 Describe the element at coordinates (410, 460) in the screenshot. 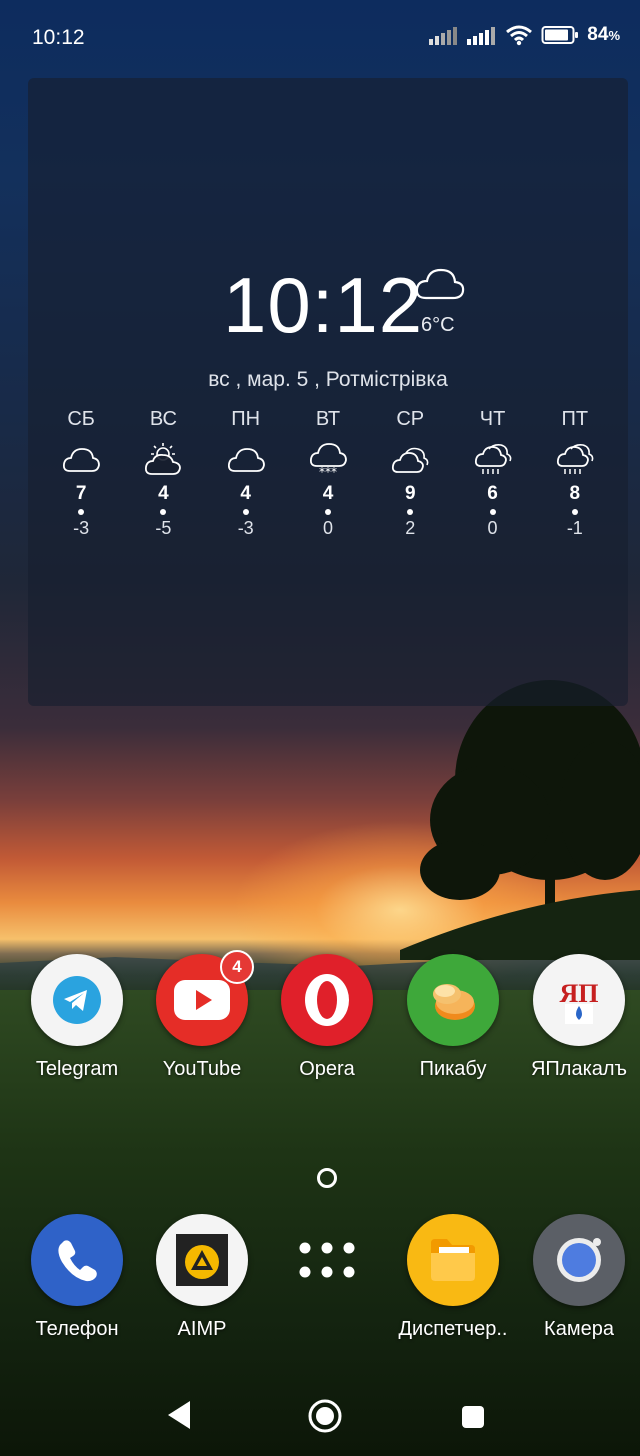

I see `cloudy-icon` at that location.